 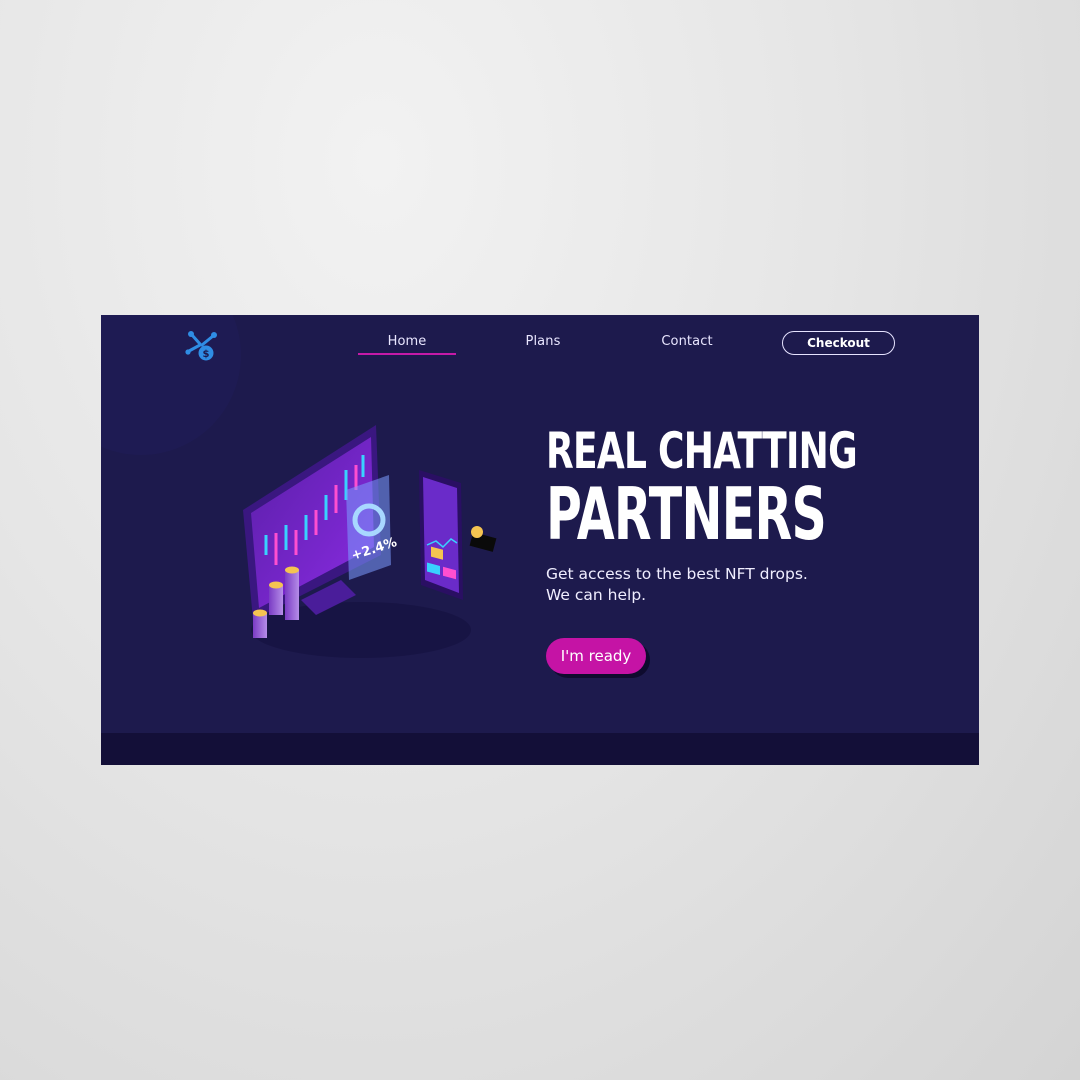 What do you see at coordinates (407, 341) in the screenshot?
I see `nav-home-link: Home` at bounding box center [407, 341].